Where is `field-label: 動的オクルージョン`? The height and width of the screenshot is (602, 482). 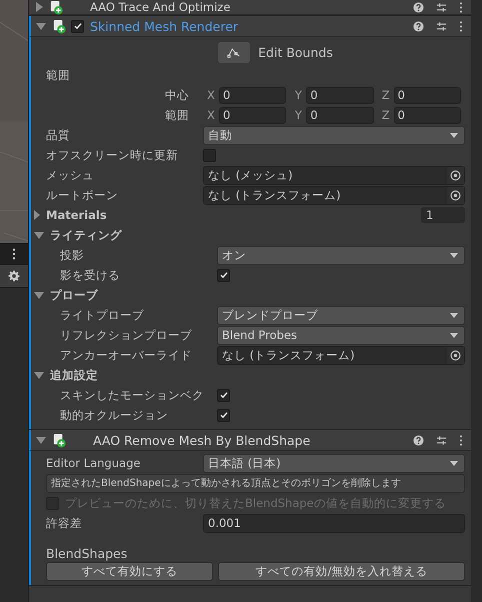
field-label: 動的オクルージョン is located at coordinates (114, 415).